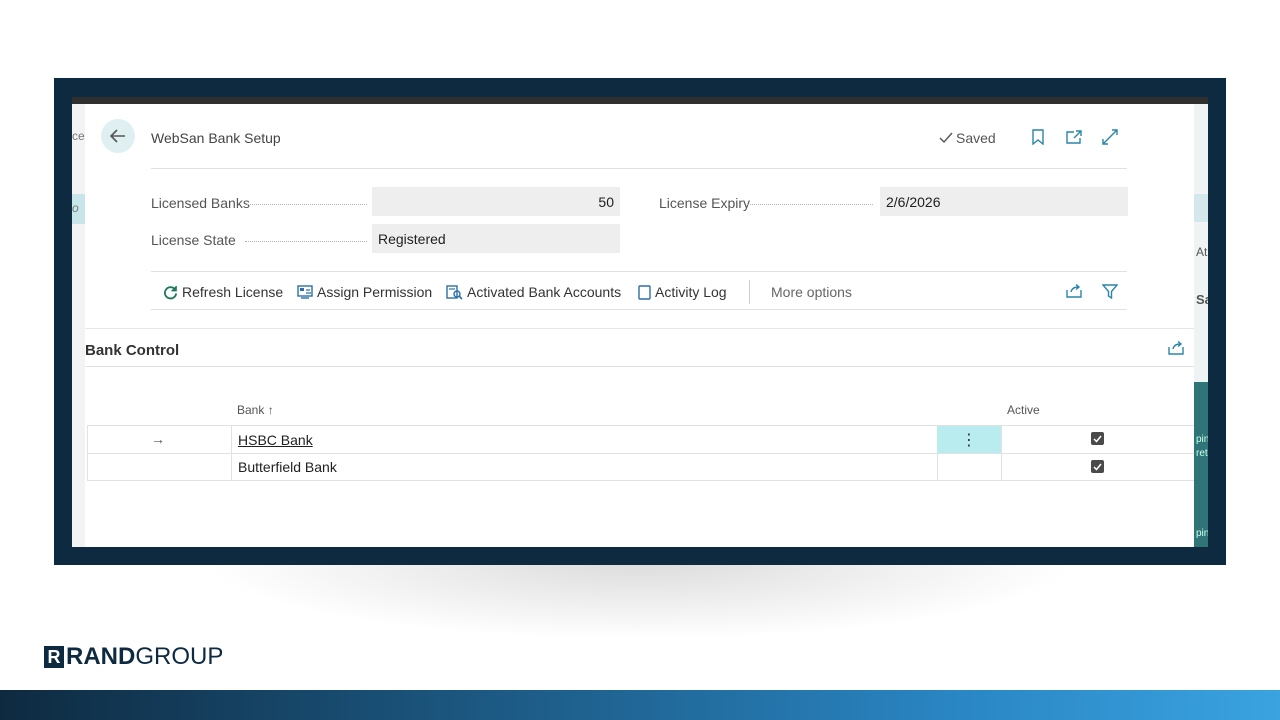 Image resolution: width=1280 pixels, height=720 pixels. I want to click on assign-permission-action: Assign Permission, so click(364, 292).